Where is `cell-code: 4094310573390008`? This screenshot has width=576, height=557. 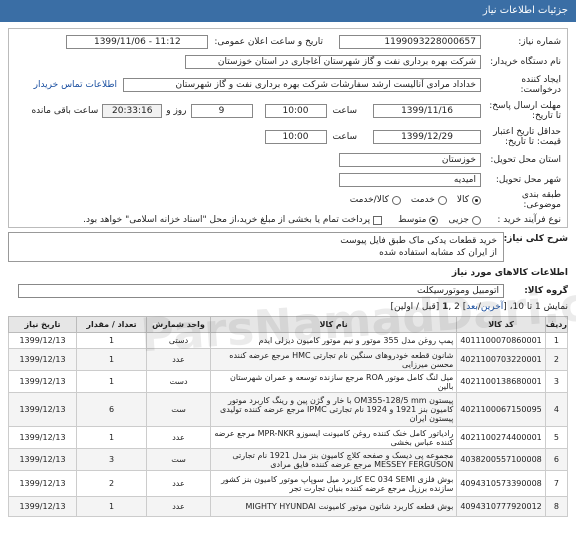
cell-code: 4094310573390008 is located at coordinates (501, 483).